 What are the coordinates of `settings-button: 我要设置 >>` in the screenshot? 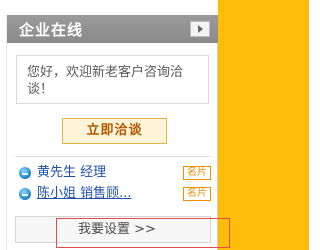 It's located at (113, 229).